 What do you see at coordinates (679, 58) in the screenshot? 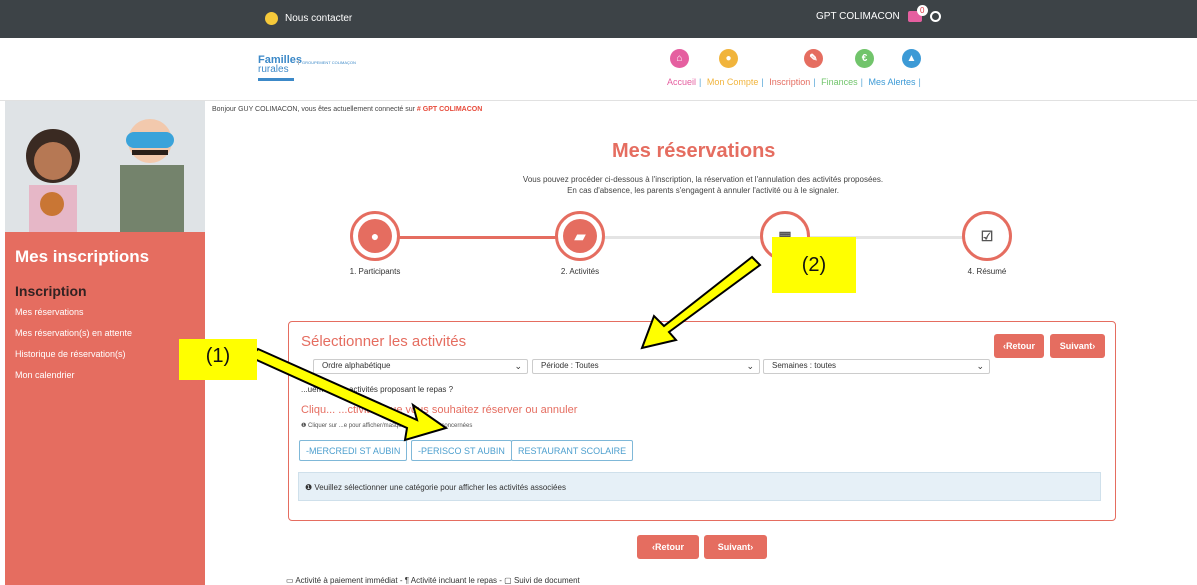
I see `home-icon: ⌂` at bounding box center [679, 58].